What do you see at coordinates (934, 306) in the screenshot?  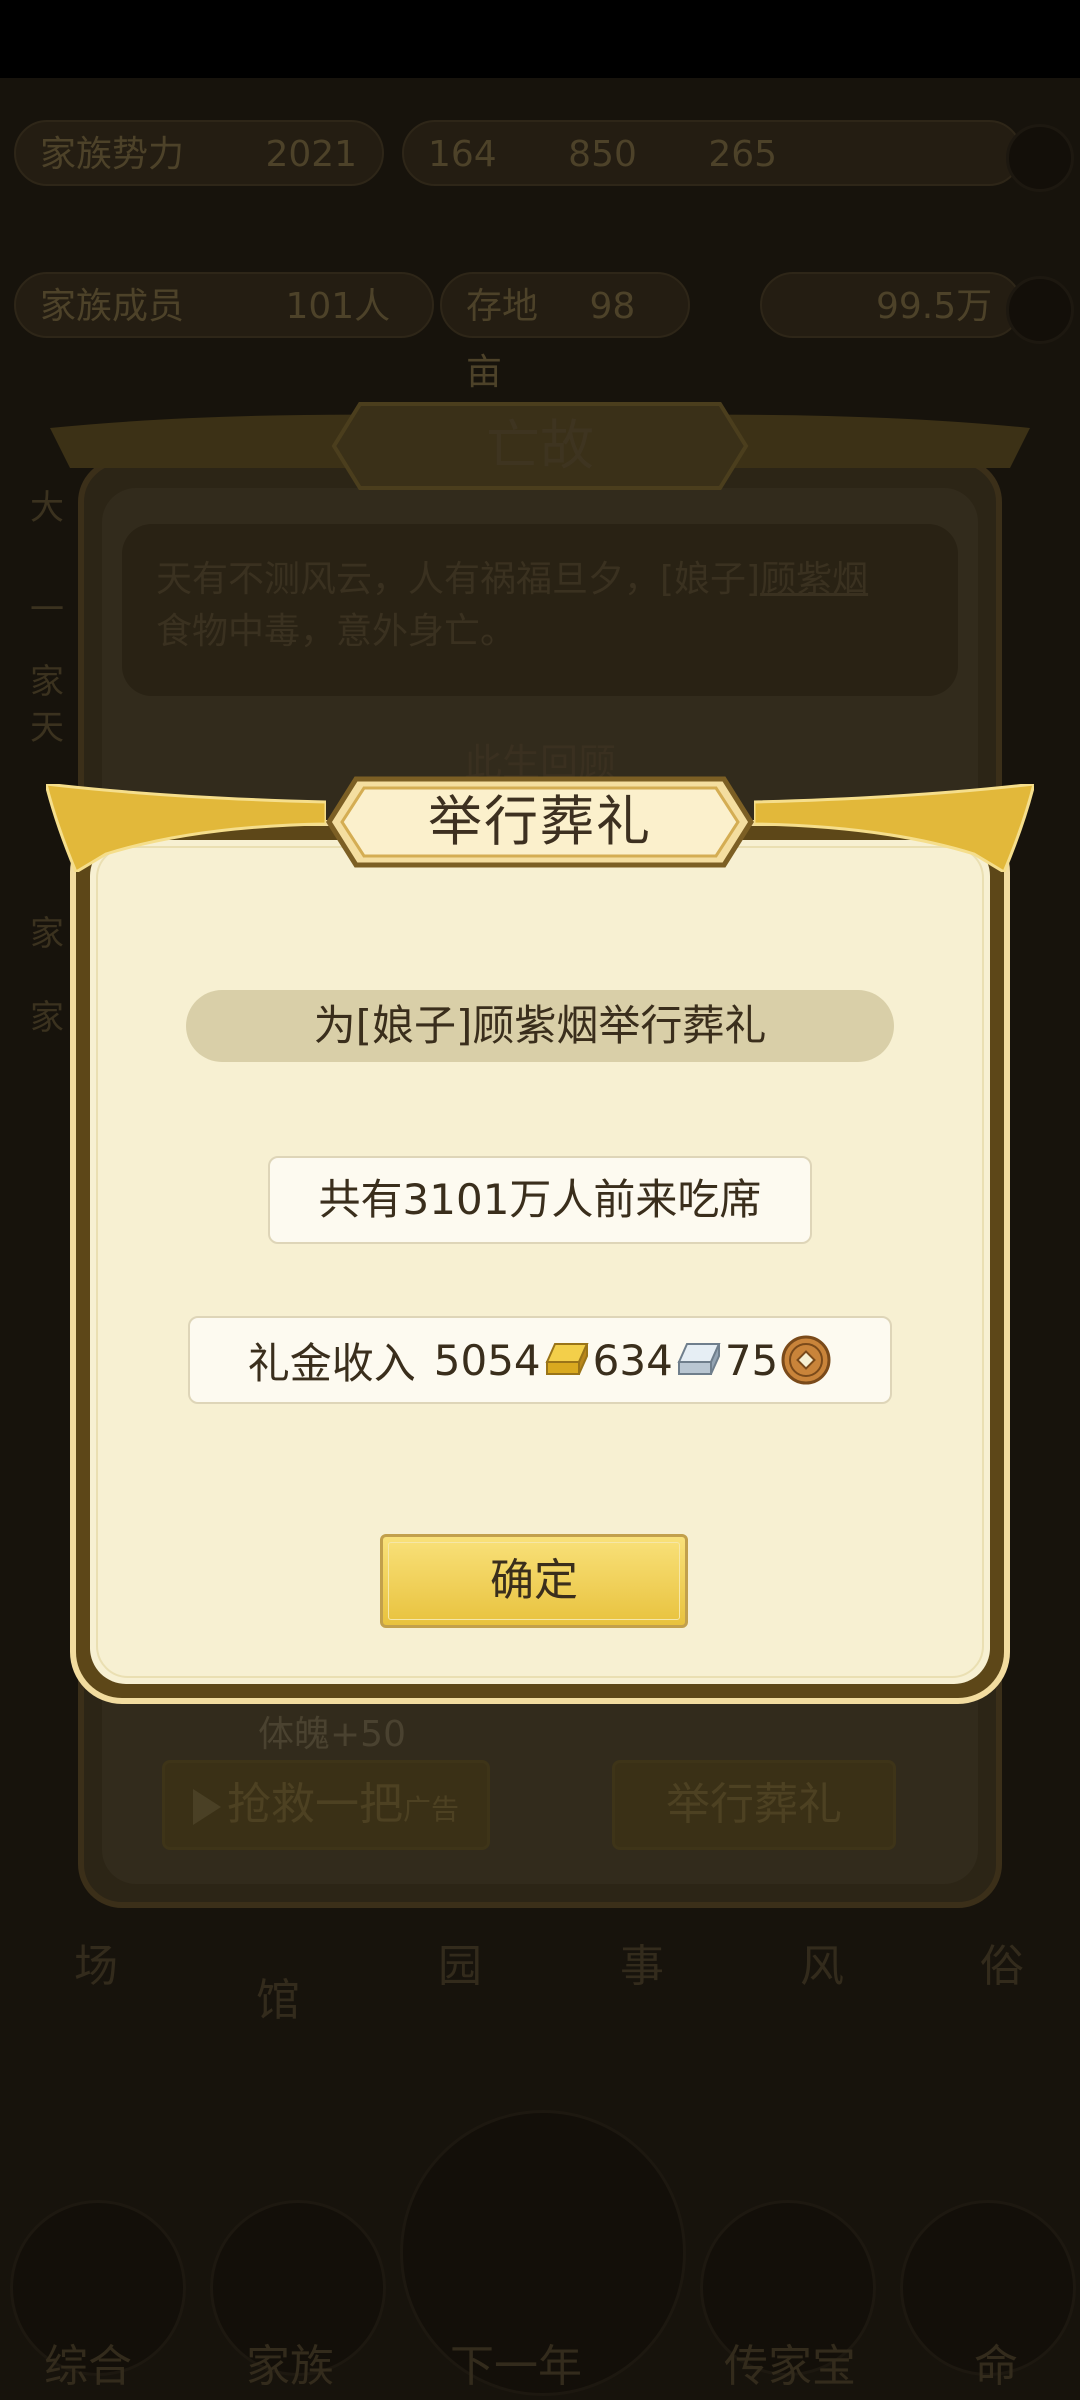 I see `money-value: 99.5万` at bounding box center [934, 306].